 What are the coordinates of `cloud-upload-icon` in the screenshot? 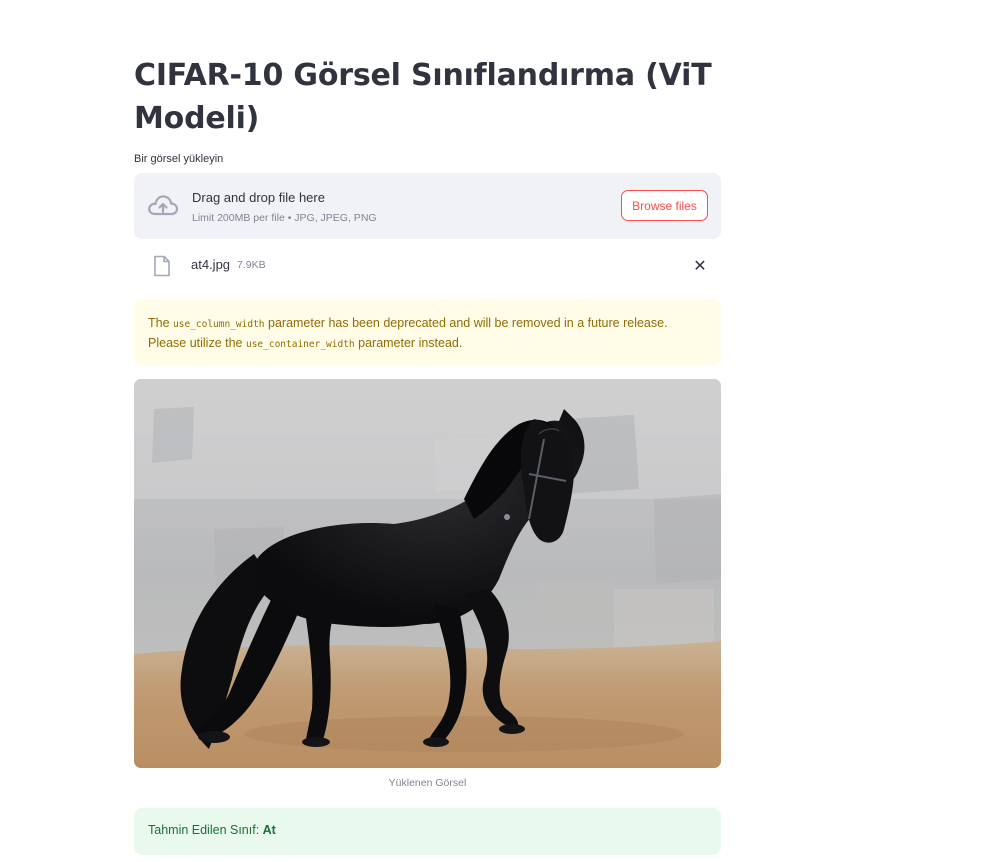 It's located at (163, 205).